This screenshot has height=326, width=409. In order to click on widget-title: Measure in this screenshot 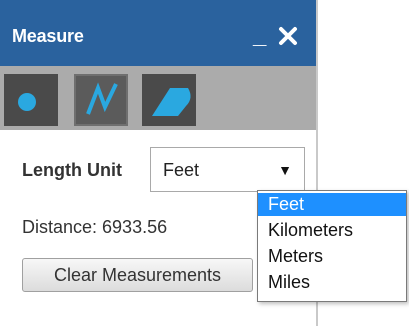, I will do `click(48, 36)`.